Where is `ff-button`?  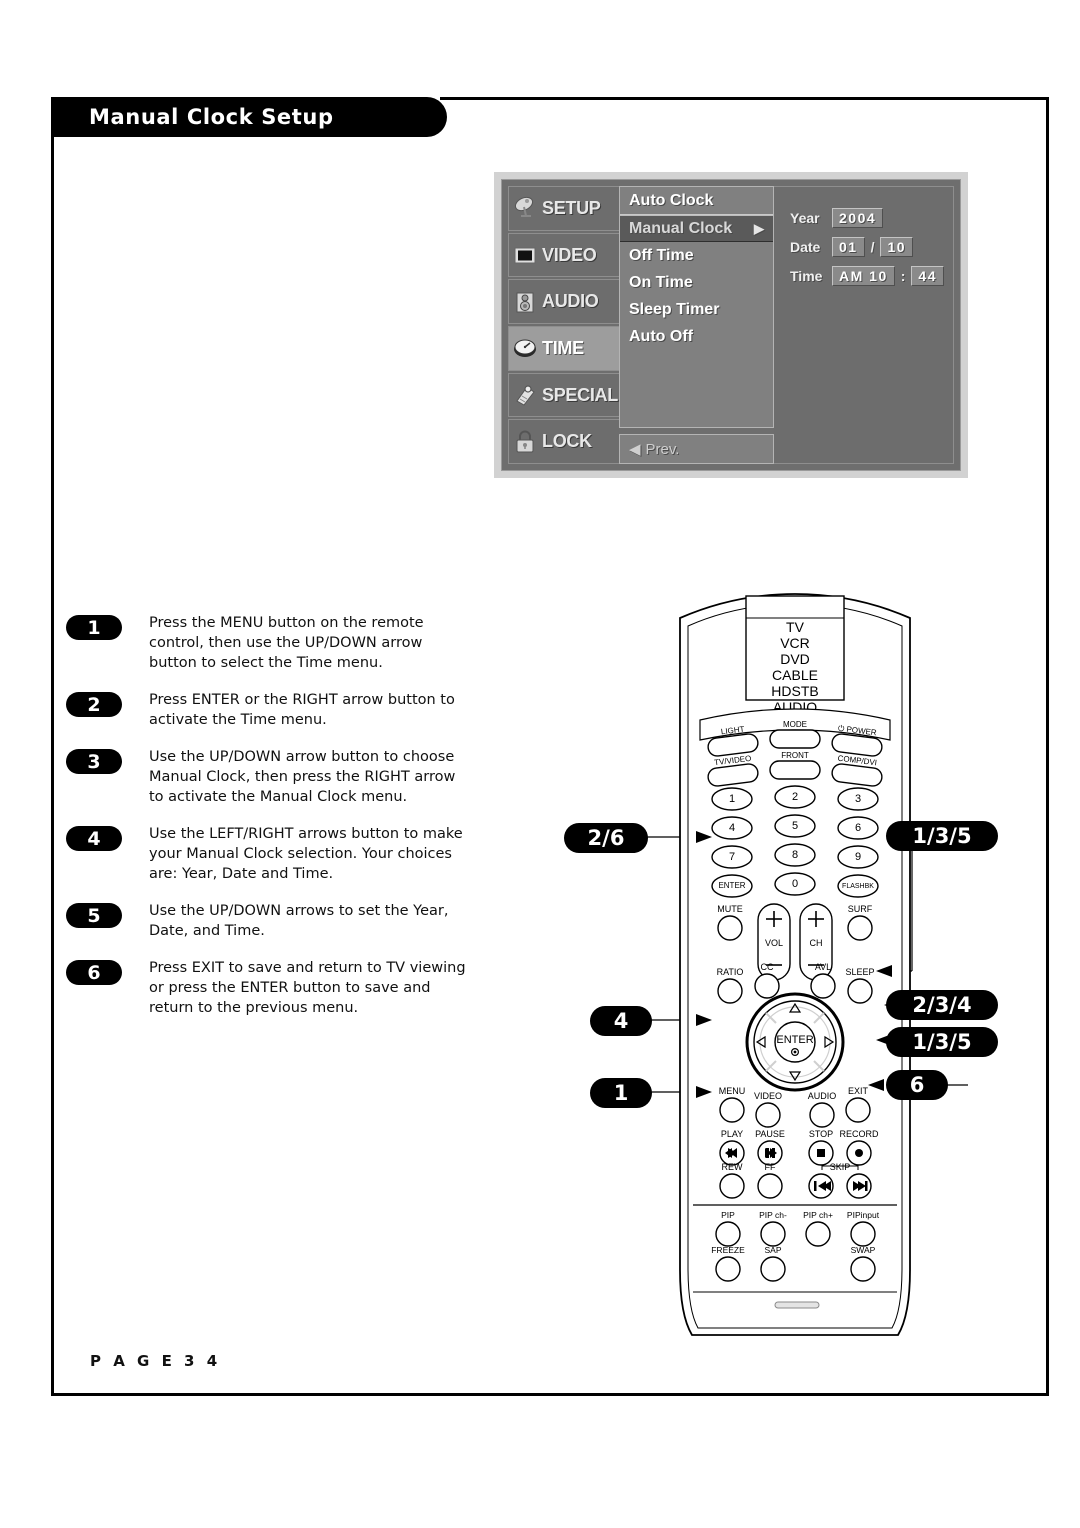 ff-button is located at coordinates (770, 1186).